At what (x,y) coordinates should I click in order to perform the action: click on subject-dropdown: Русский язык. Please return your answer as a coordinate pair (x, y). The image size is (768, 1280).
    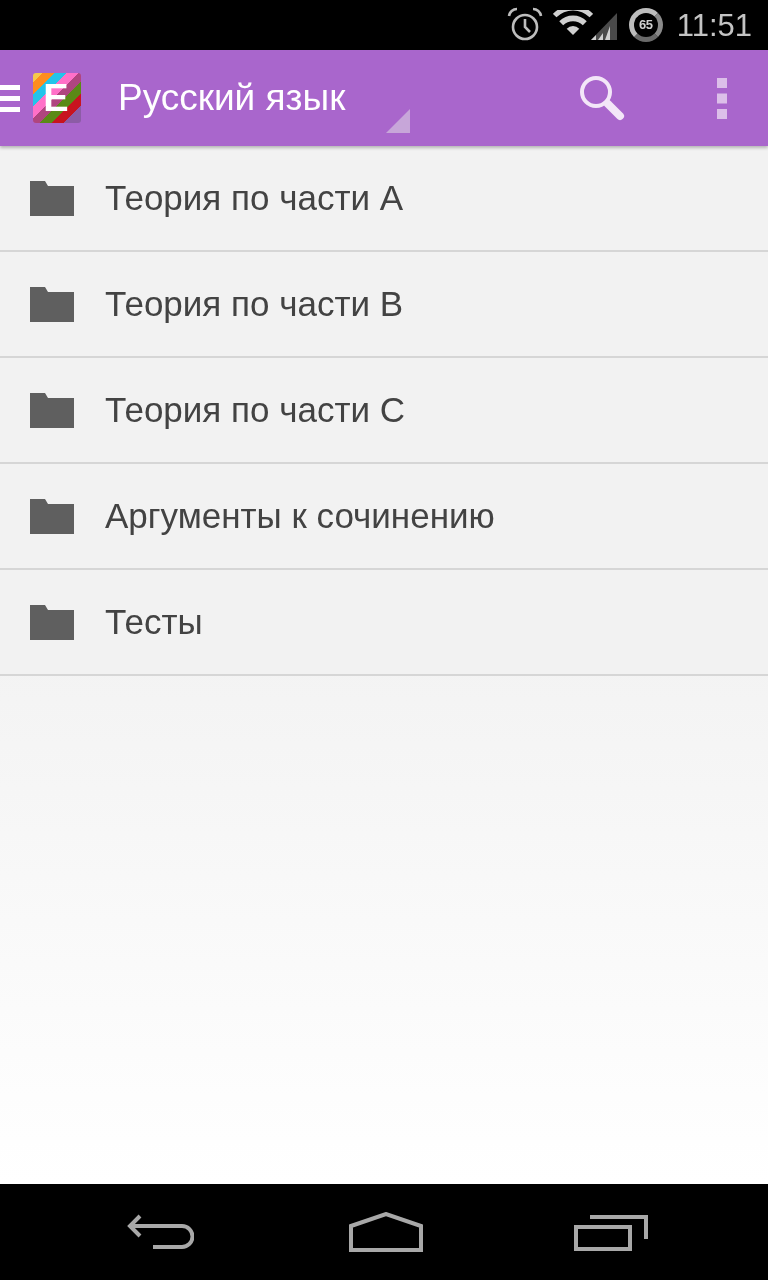
    Looking at the image, I should click on (264, 98).